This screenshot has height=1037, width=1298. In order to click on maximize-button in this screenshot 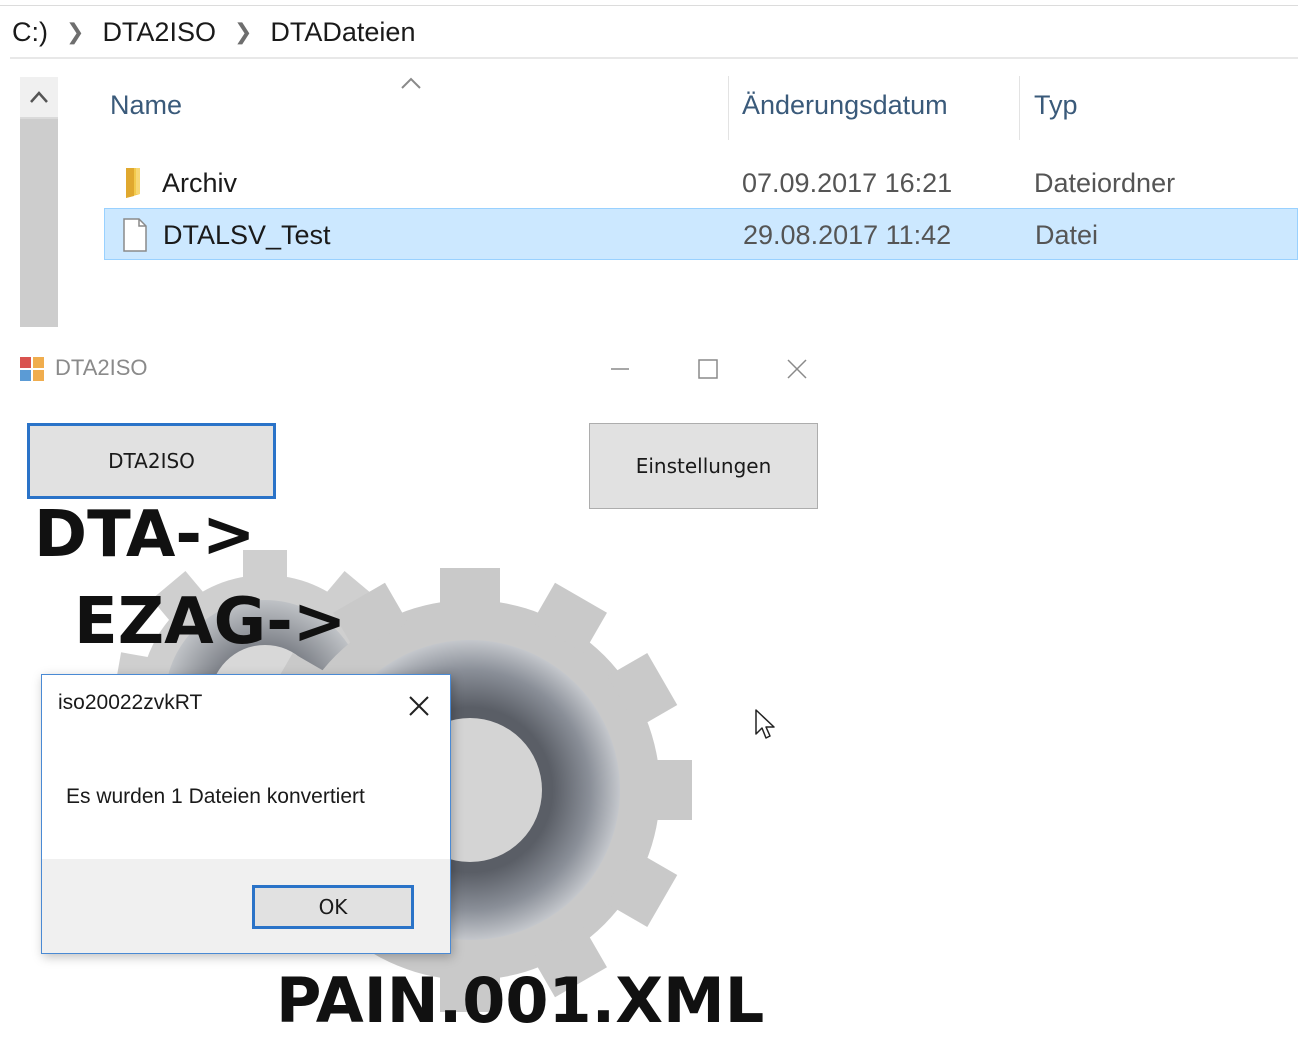, I will do `click(708, 369)`.